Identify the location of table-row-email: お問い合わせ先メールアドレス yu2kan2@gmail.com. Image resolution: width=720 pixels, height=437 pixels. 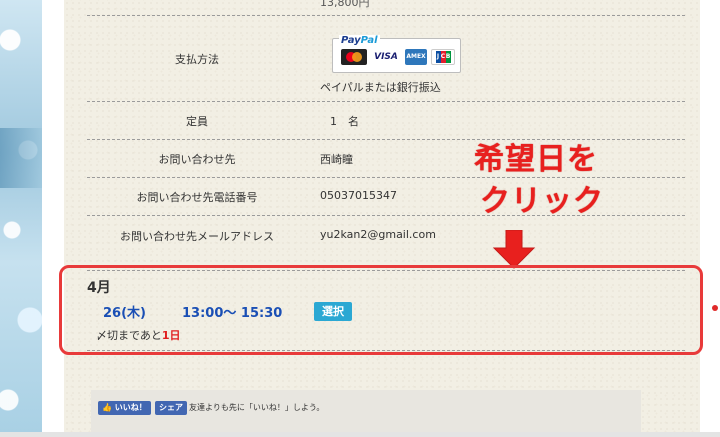
(386, 234).